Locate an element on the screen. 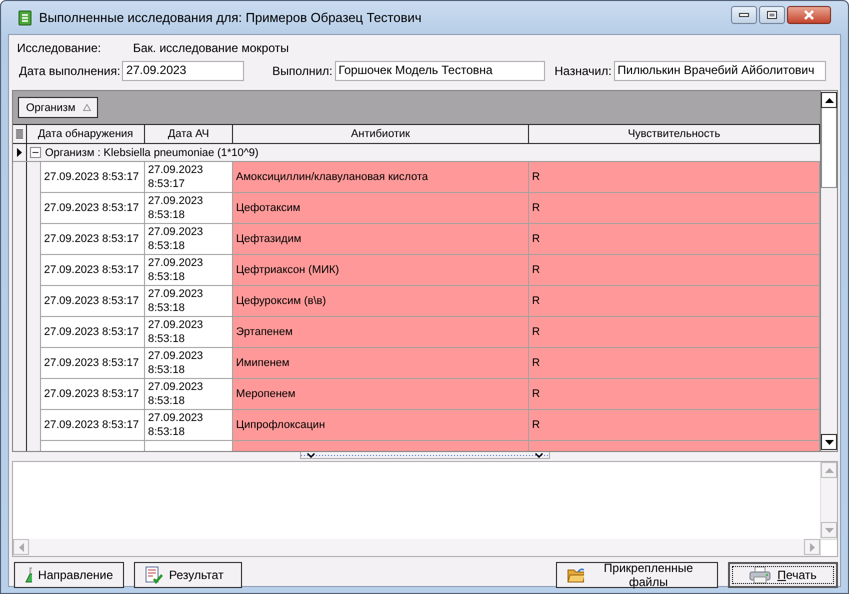 This screenshot has width=849, height=594. column-header: Дата АЧ is located at coordinates (189, 134).